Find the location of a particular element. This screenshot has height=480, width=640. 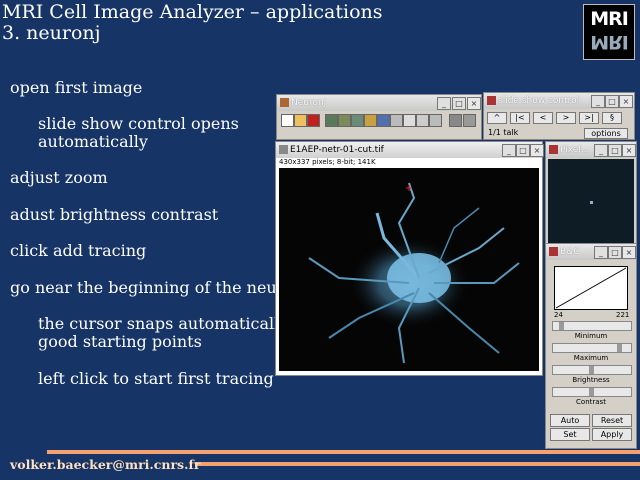

footer-email: volker.baecker@mri.cnrs.fr is located at coordinates (105, 464).